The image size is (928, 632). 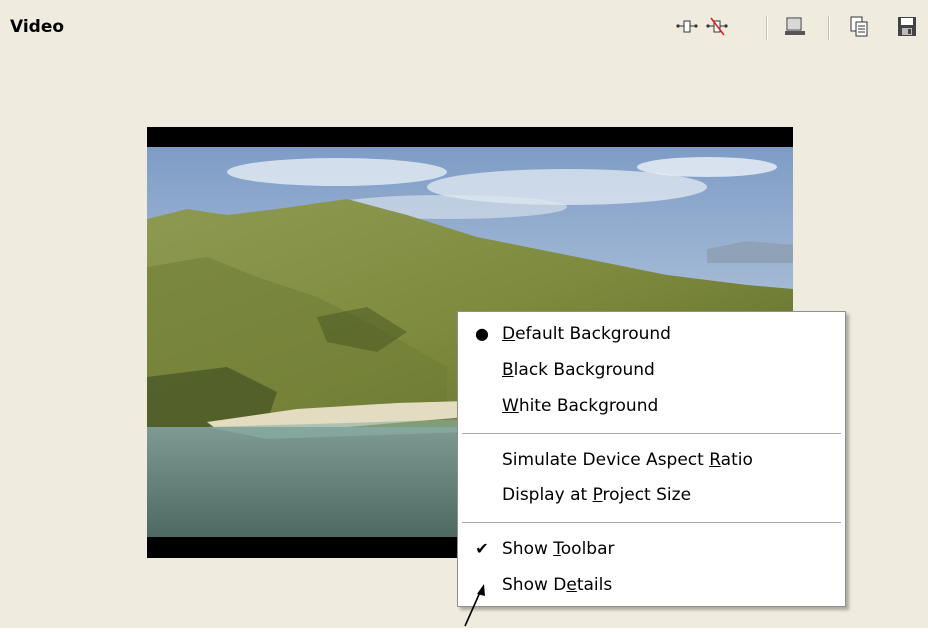 I want to click on snap-markers-icon, so click(x=687, y=27).